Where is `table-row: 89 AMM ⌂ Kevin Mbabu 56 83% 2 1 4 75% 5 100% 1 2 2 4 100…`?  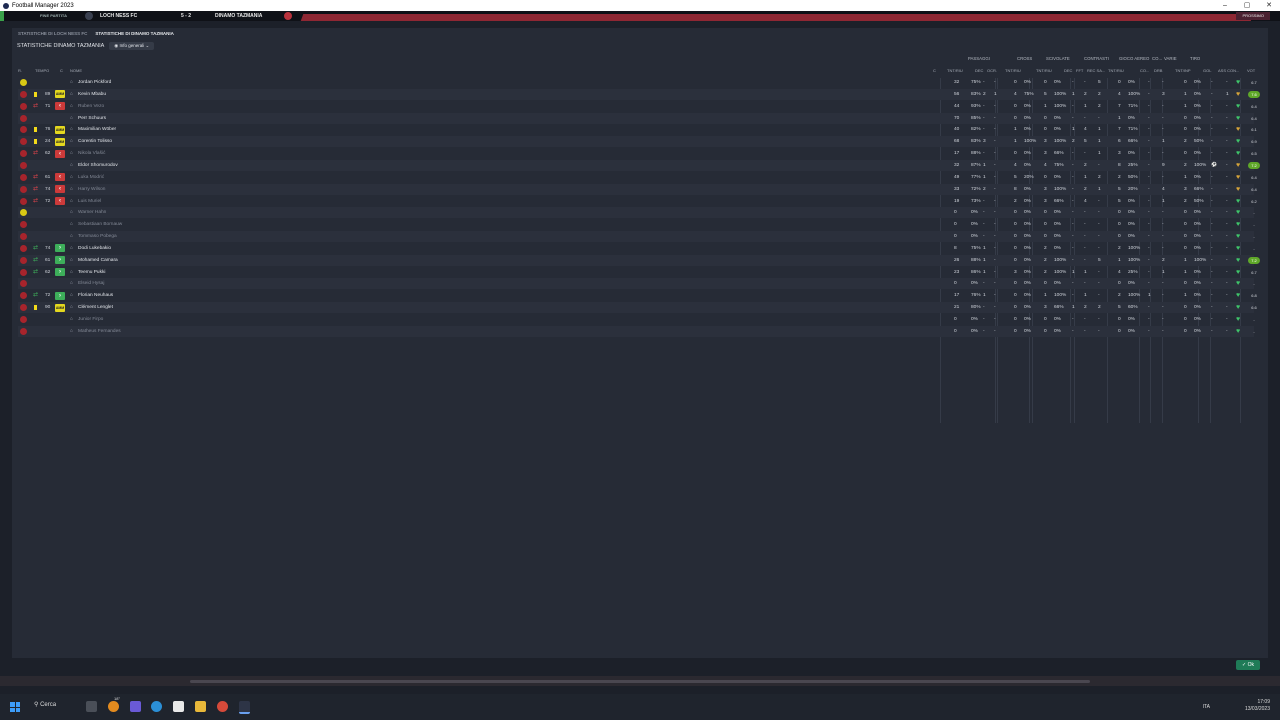
table-row: 89 AMM ⌂ Kevin Mbabu 56 83% 2 1 4 75% 5 100% 1 2 2 4 100… is located at coordinates (639, 94).